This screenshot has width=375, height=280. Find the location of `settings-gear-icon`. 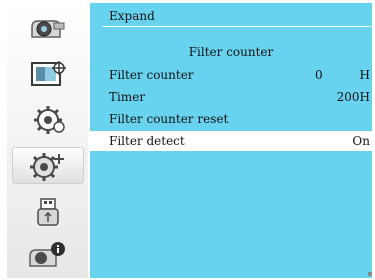

settings-gear-icon is located at coordinates (48, 120).